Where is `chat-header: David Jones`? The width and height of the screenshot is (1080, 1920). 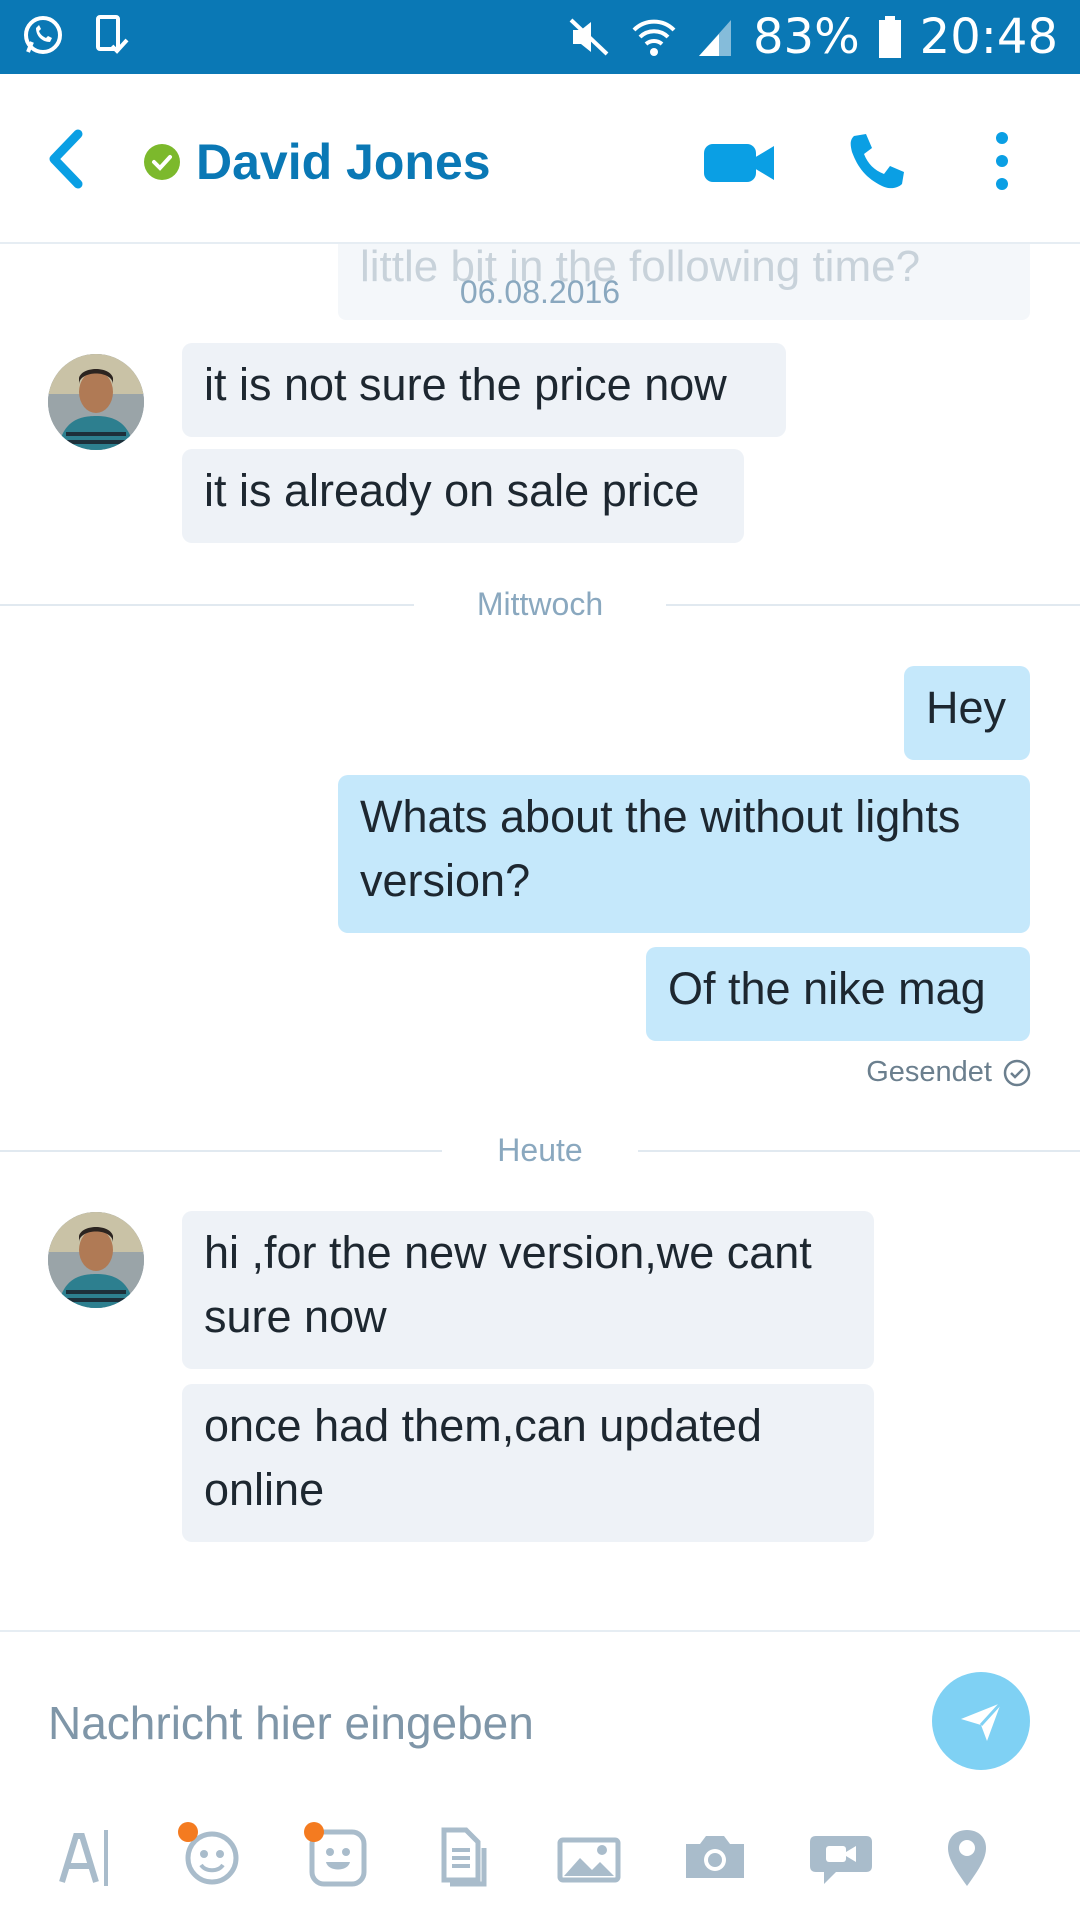
chat-header: David Jones is located at coordinates (540, 159).